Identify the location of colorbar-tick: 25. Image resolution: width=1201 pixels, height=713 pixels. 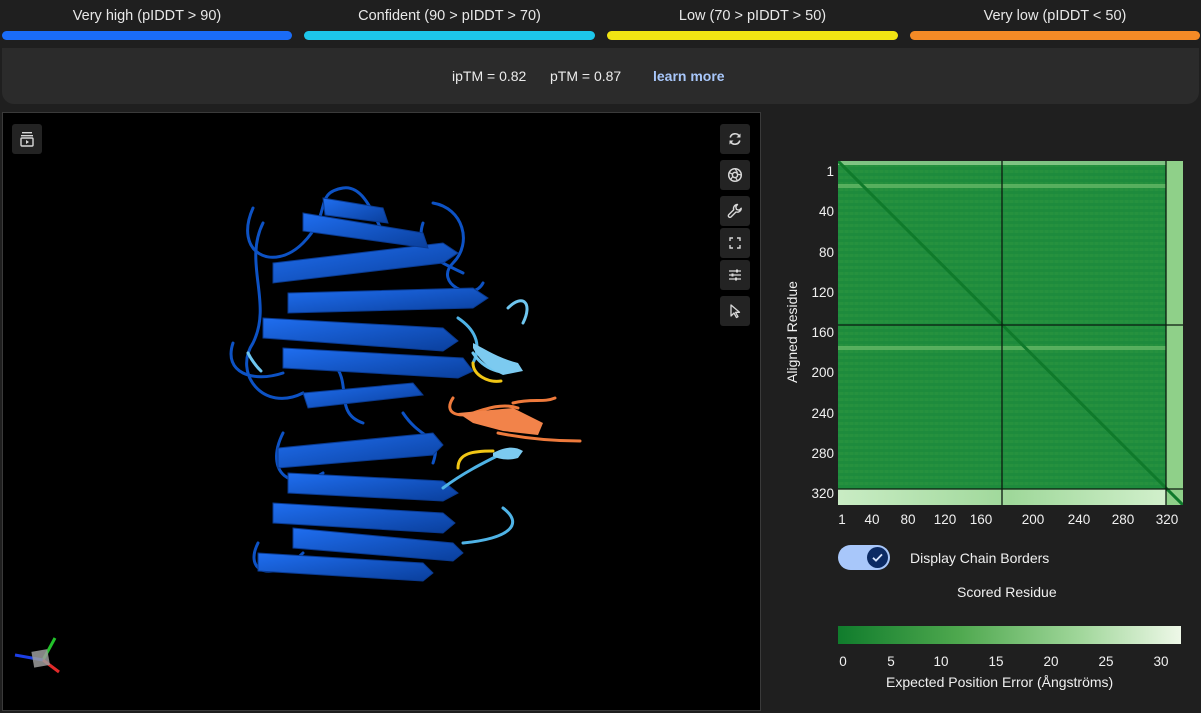
(1106, 661).